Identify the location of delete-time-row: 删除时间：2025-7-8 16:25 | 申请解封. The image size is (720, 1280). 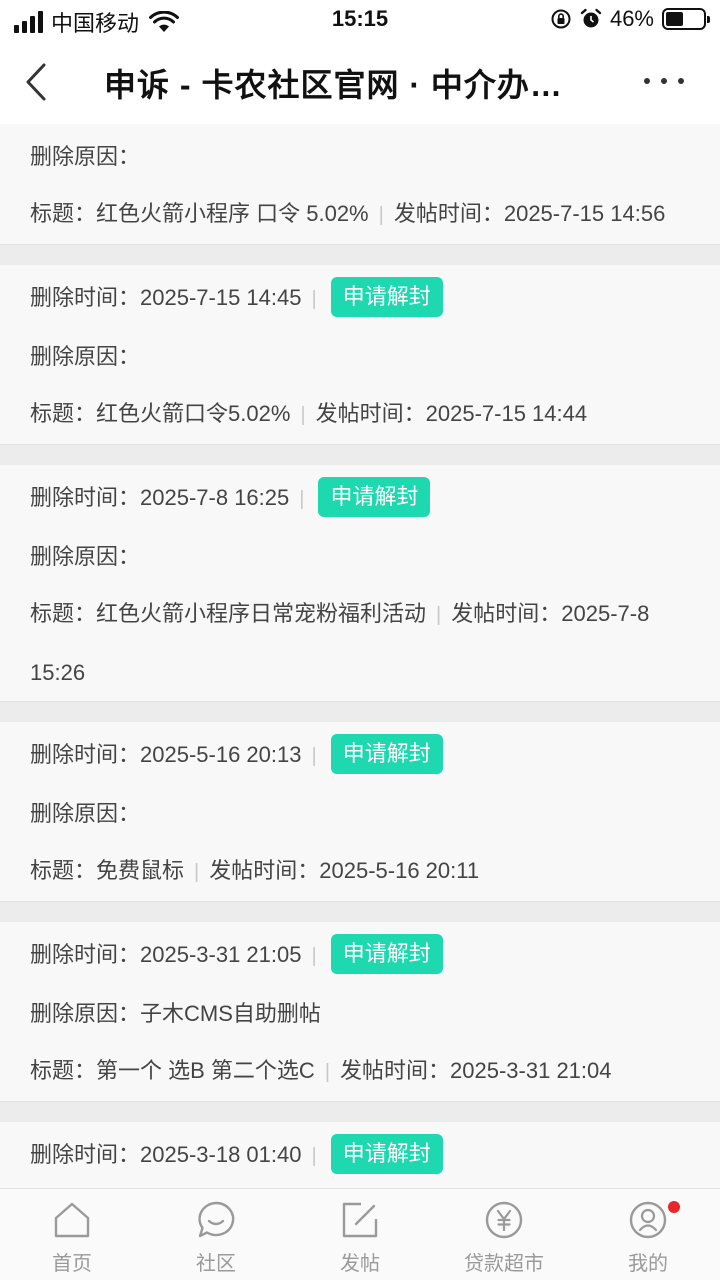
(360, 498).